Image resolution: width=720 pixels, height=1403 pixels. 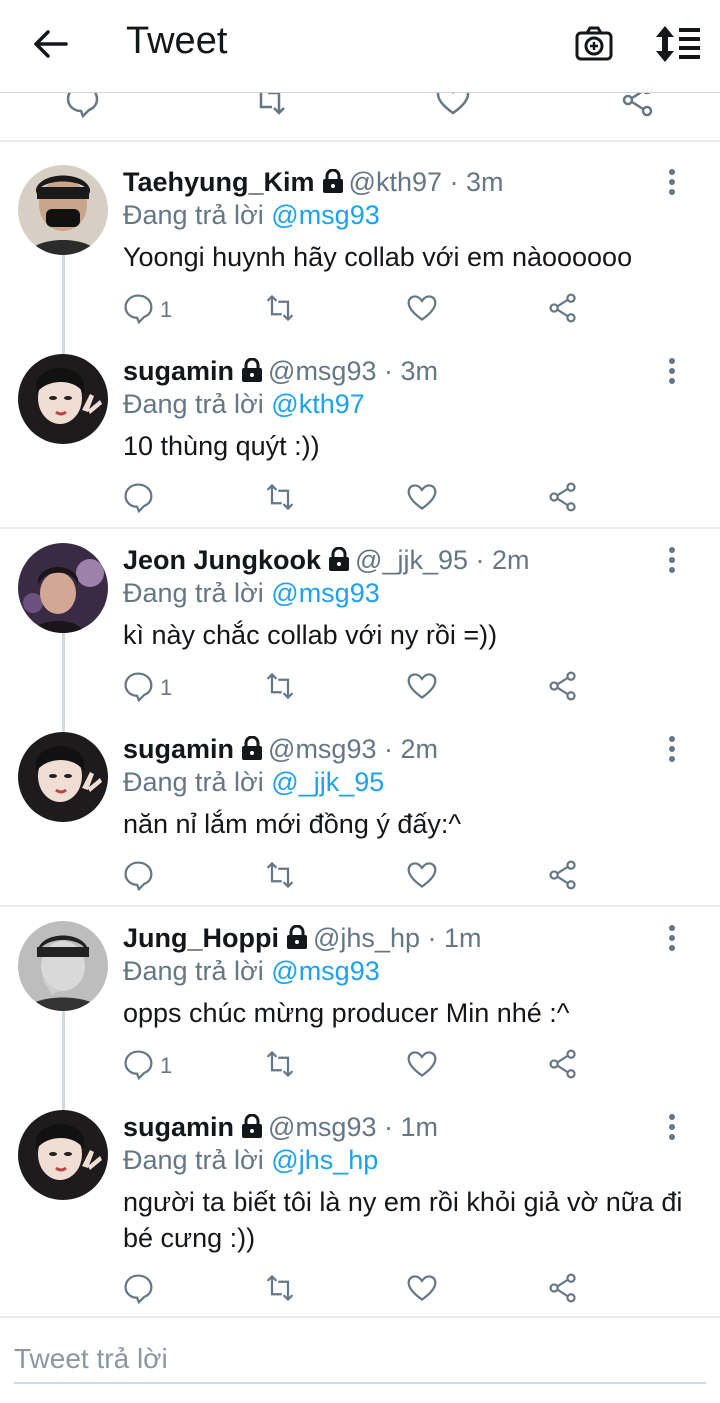 I want to click on mention-link: @kth97, so click(x=317, y=404).